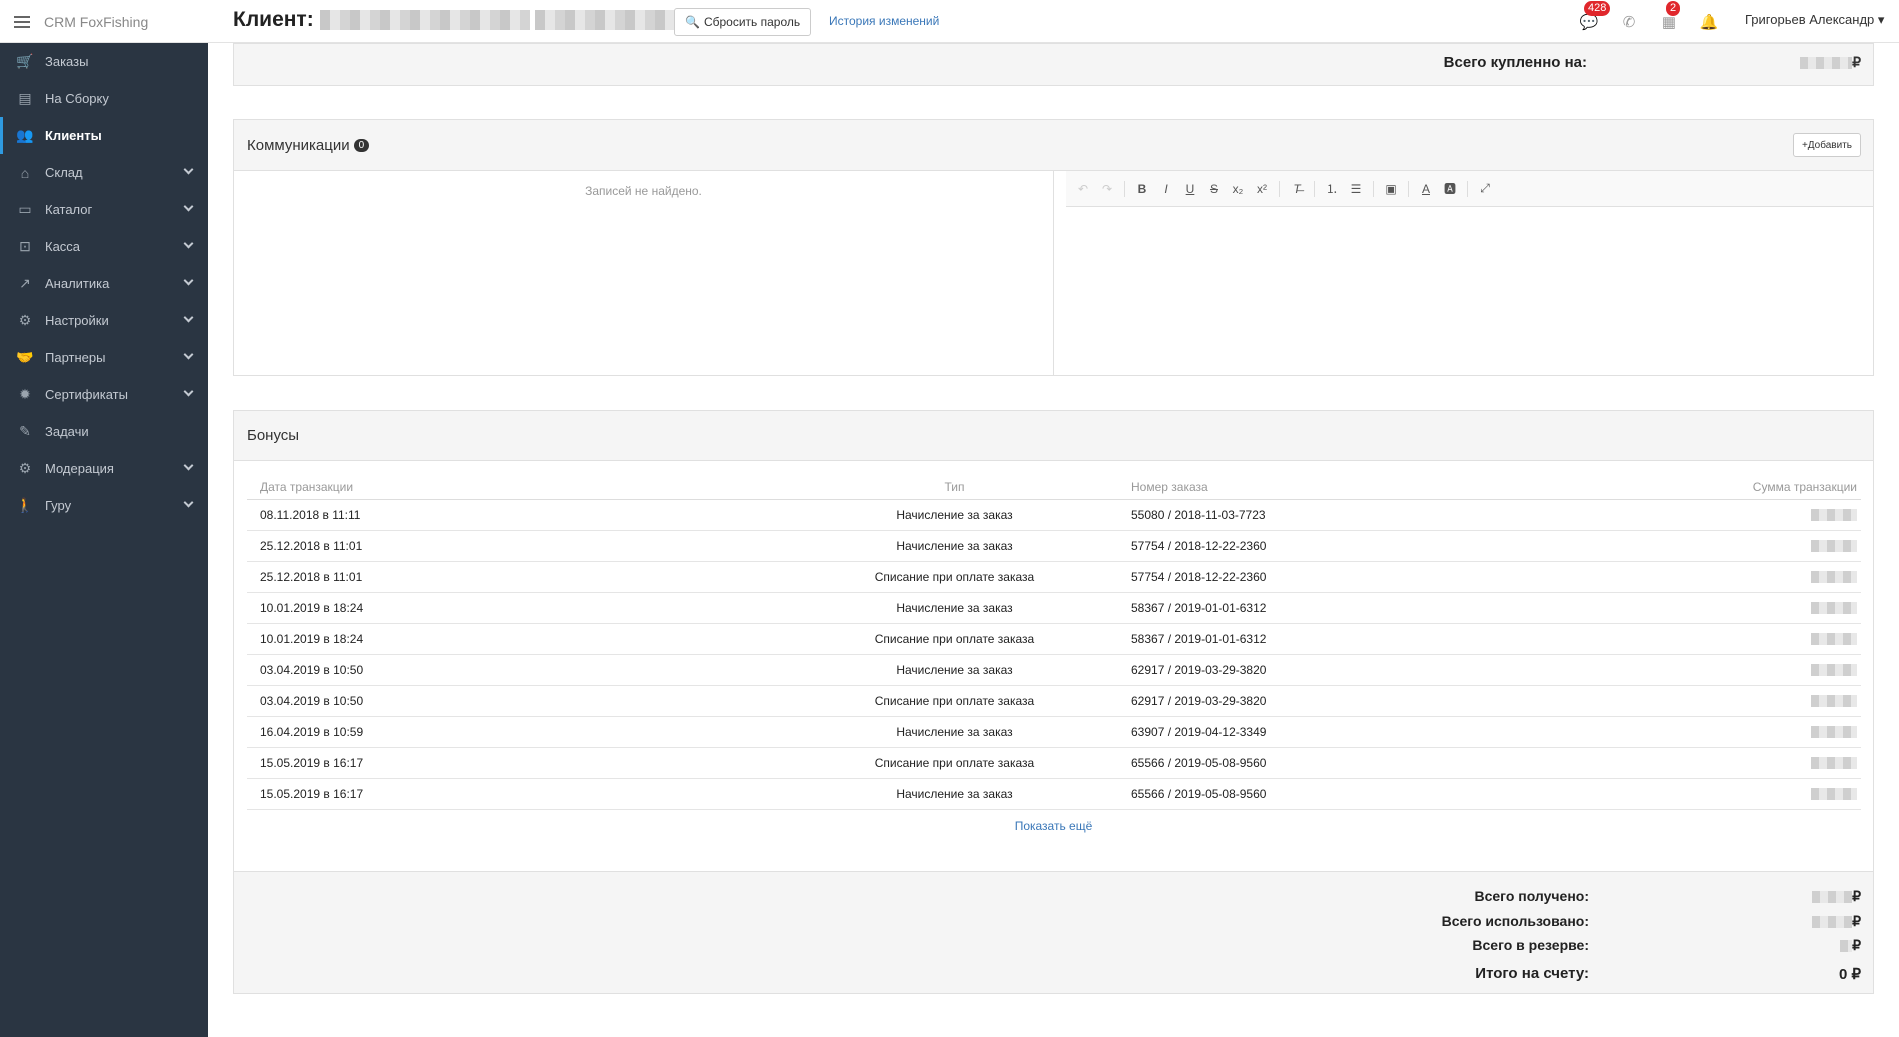  What do you see at coordinates (104, 209) in the screenshot?
I see `sidebar-item: ▭ Каталог` at bounding box center [104, 209].